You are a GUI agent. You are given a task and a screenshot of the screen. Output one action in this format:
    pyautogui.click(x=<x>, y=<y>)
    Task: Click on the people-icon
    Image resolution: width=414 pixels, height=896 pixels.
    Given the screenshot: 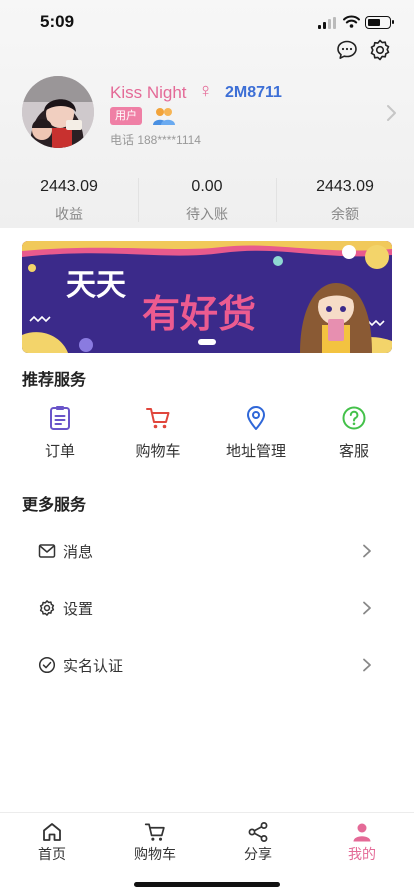 What is the action you would take?
    pyautogui.click(x=164, y=116)
    